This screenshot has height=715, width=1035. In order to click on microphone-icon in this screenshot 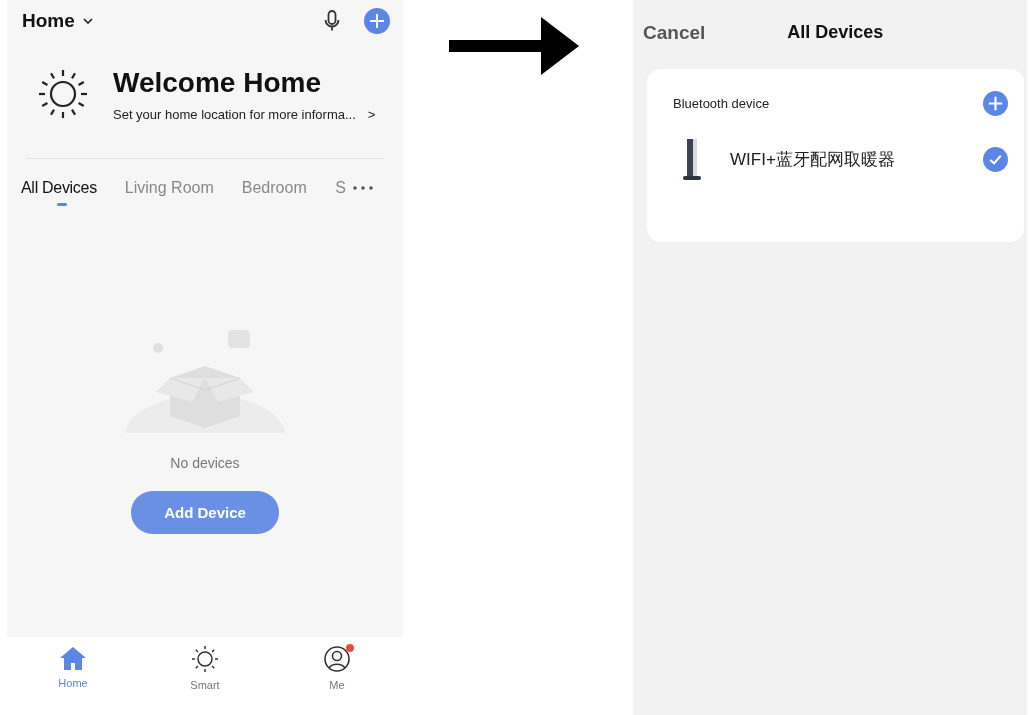, I will do `click(332, 21)`.